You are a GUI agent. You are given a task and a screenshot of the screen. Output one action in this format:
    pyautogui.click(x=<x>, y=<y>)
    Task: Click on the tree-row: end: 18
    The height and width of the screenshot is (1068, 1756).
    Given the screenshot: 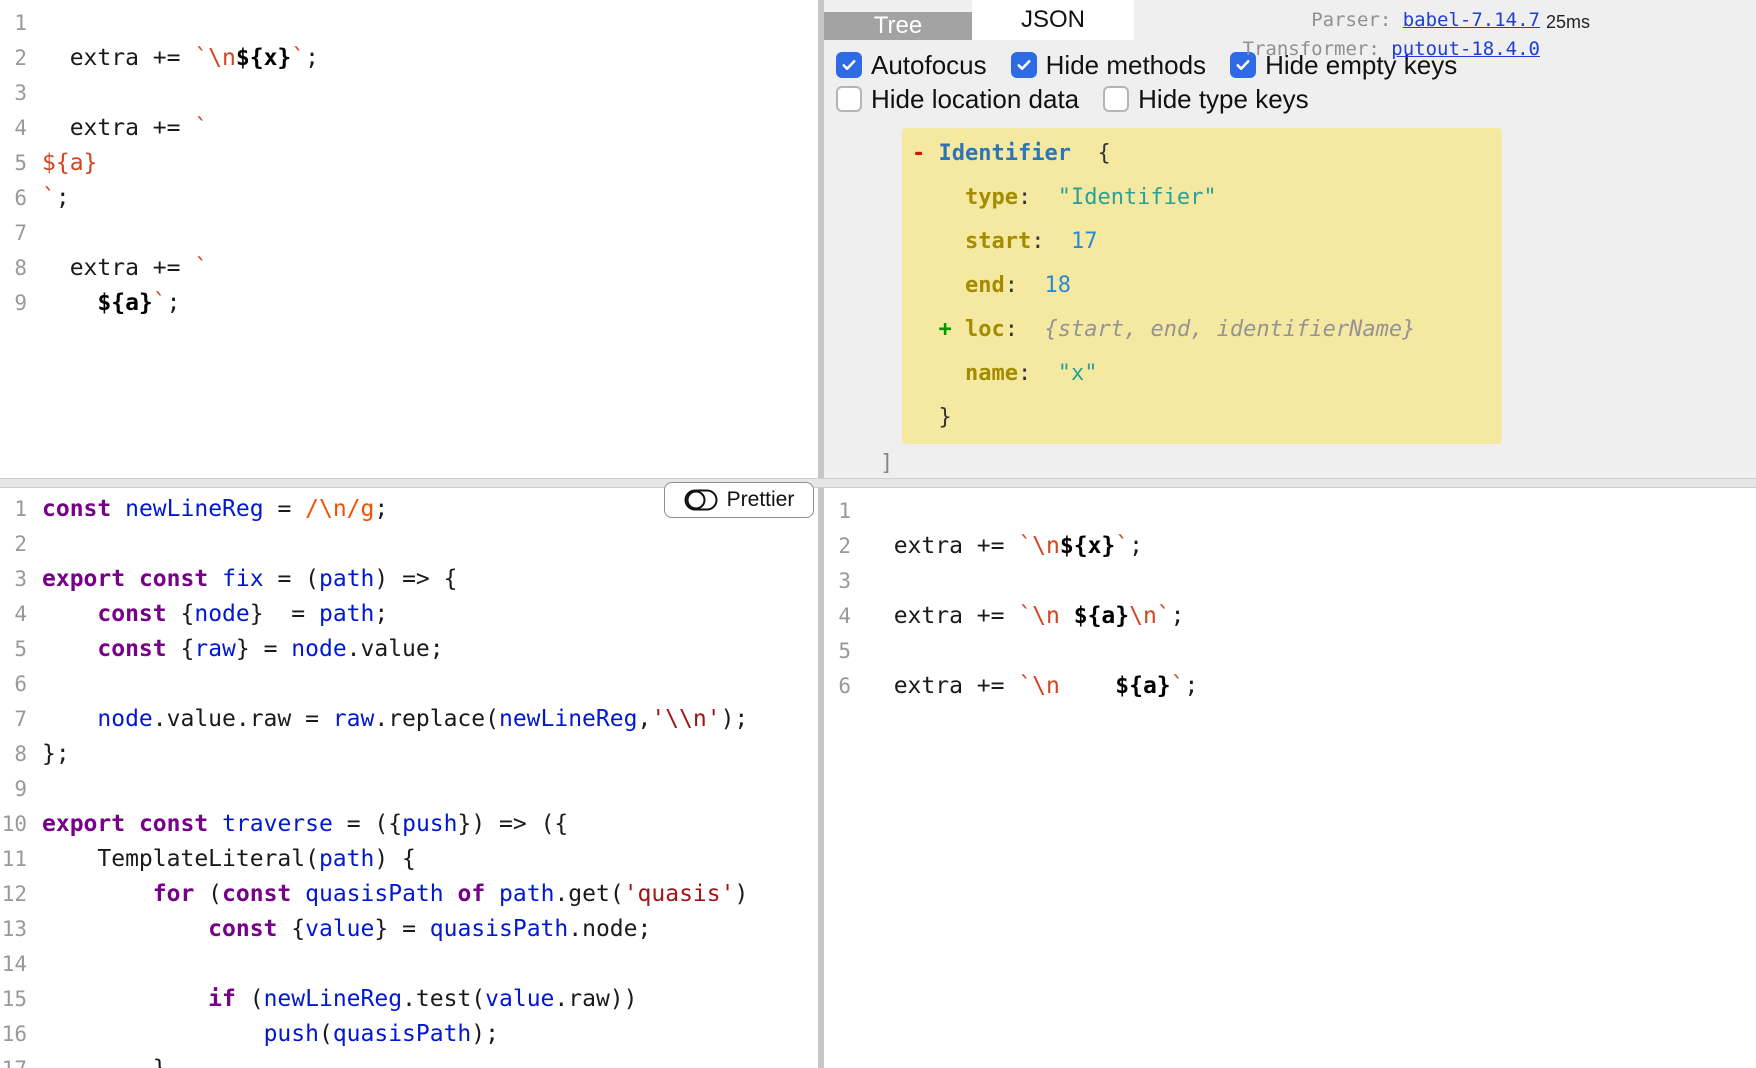 What is the action you would take?
    pyautogui.click(x=1202, y=286)
    